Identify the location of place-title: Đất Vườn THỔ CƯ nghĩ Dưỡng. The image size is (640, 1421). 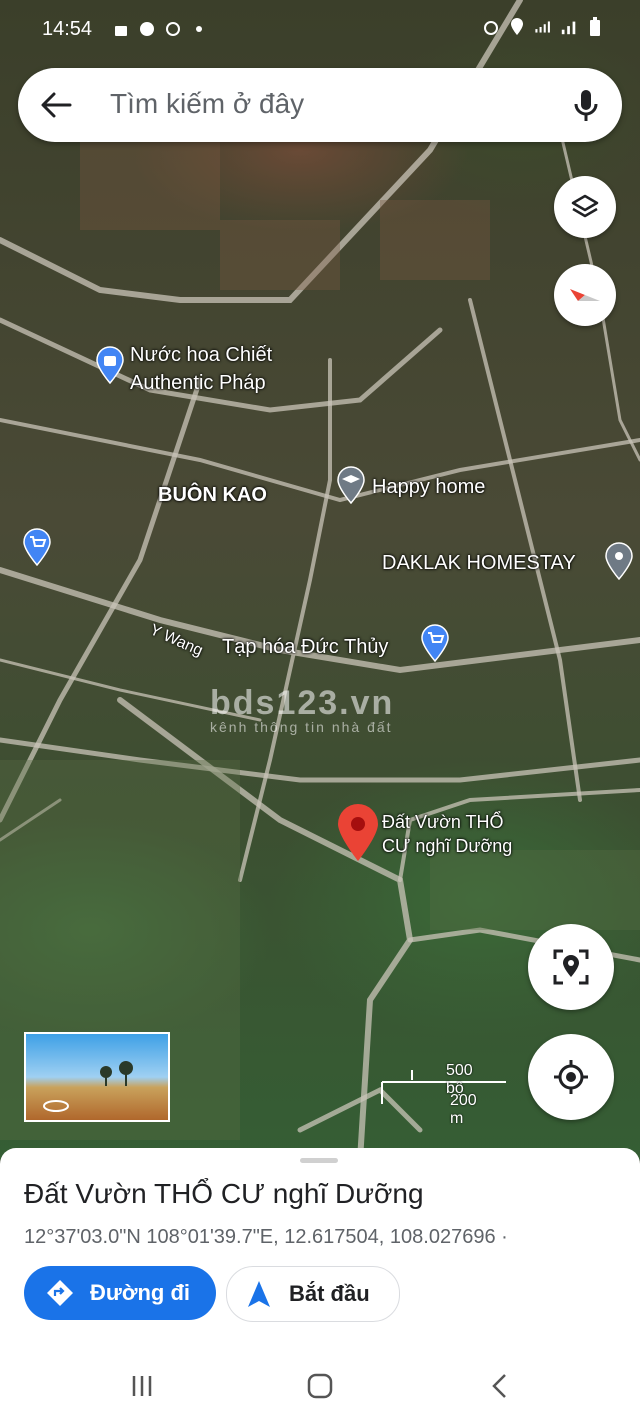
(224, 1193).